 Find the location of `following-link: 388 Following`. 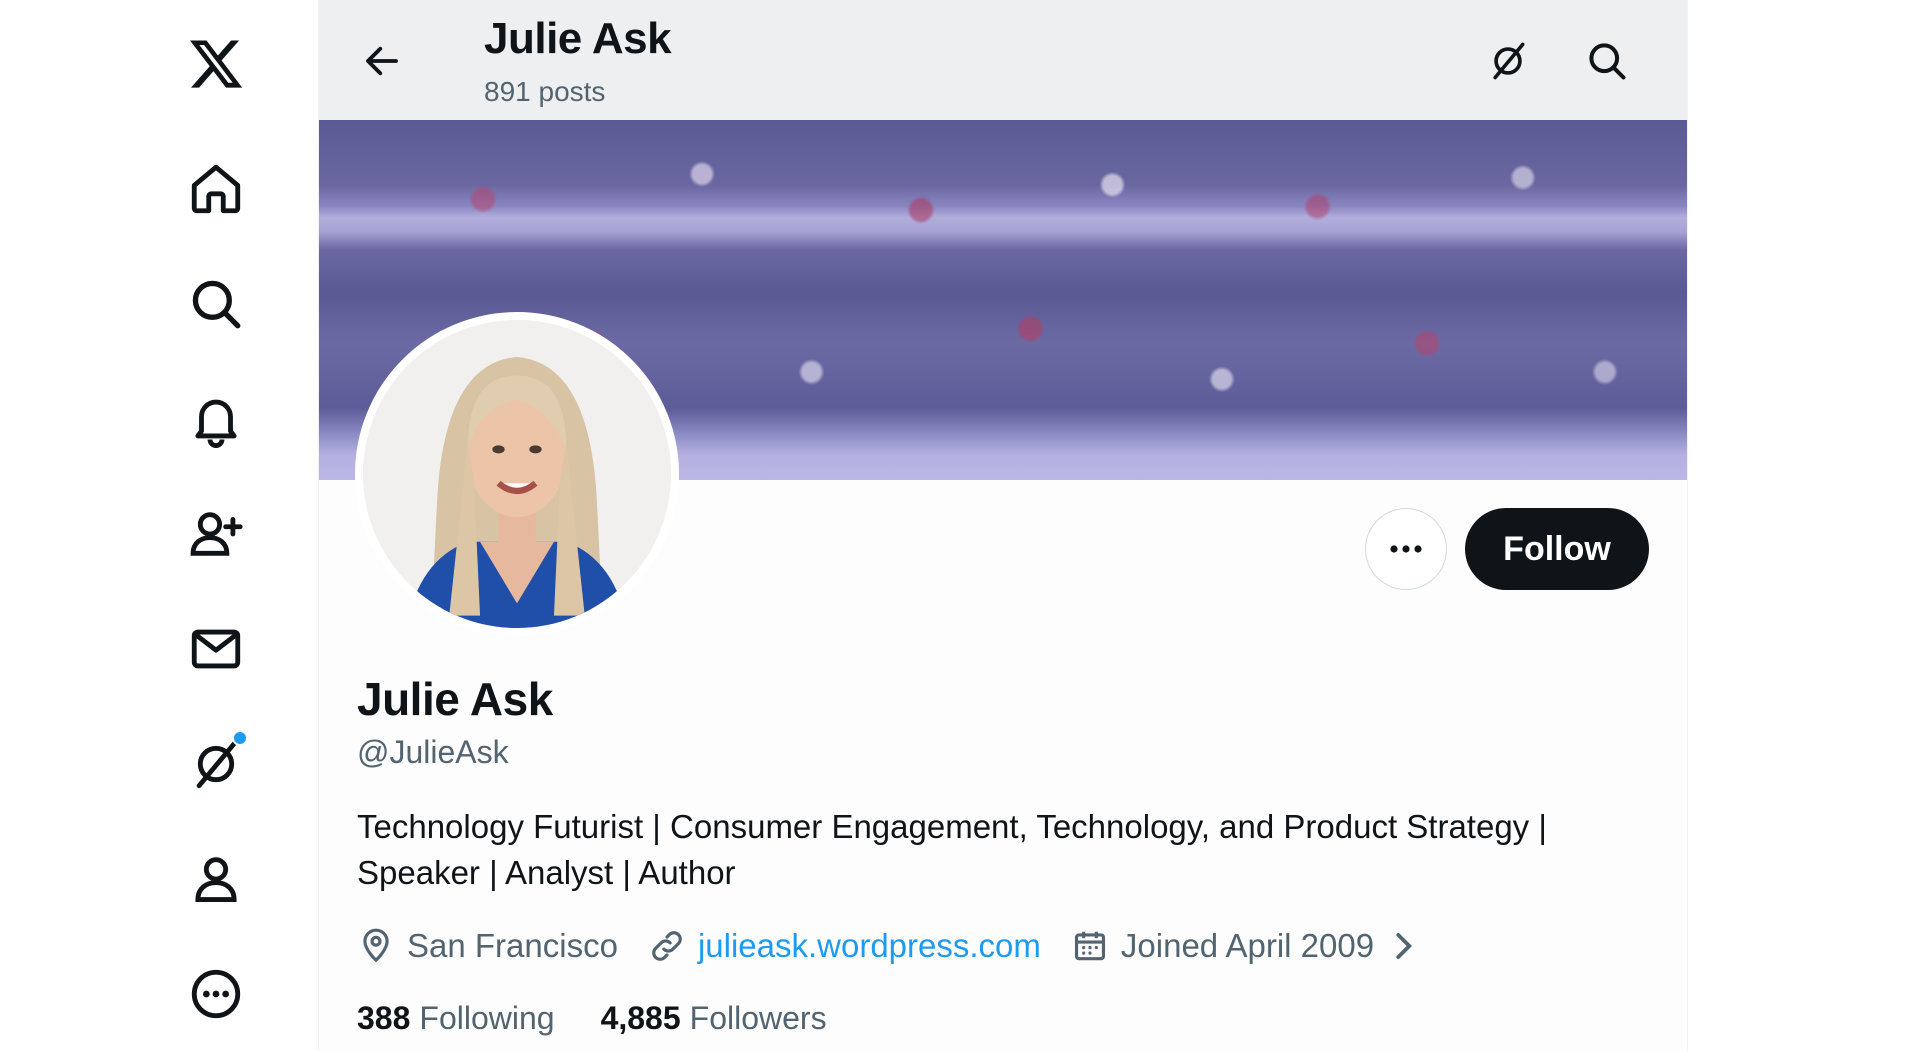

following-link: 388 Following is located at coordinates (456, 1018).